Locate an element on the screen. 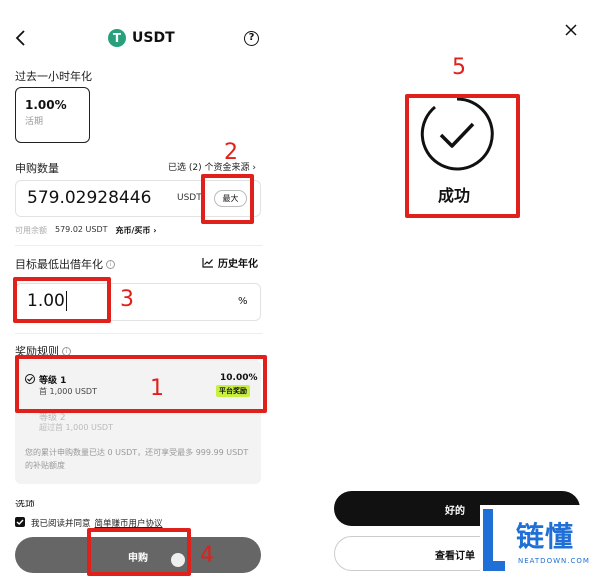  available-row: 可用余额 579.02 USDT 充币/买币 › is located at coordinates (86, 230).